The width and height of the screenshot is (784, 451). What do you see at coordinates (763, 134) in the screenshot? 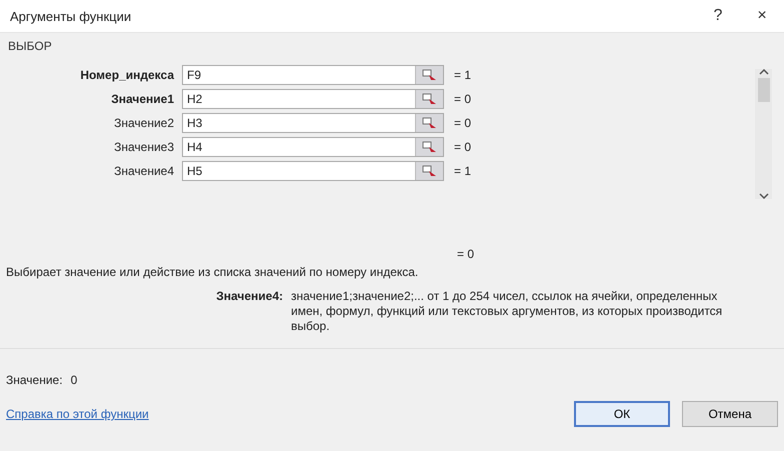
I see `scrollbar` at bounding box center [763, 134].